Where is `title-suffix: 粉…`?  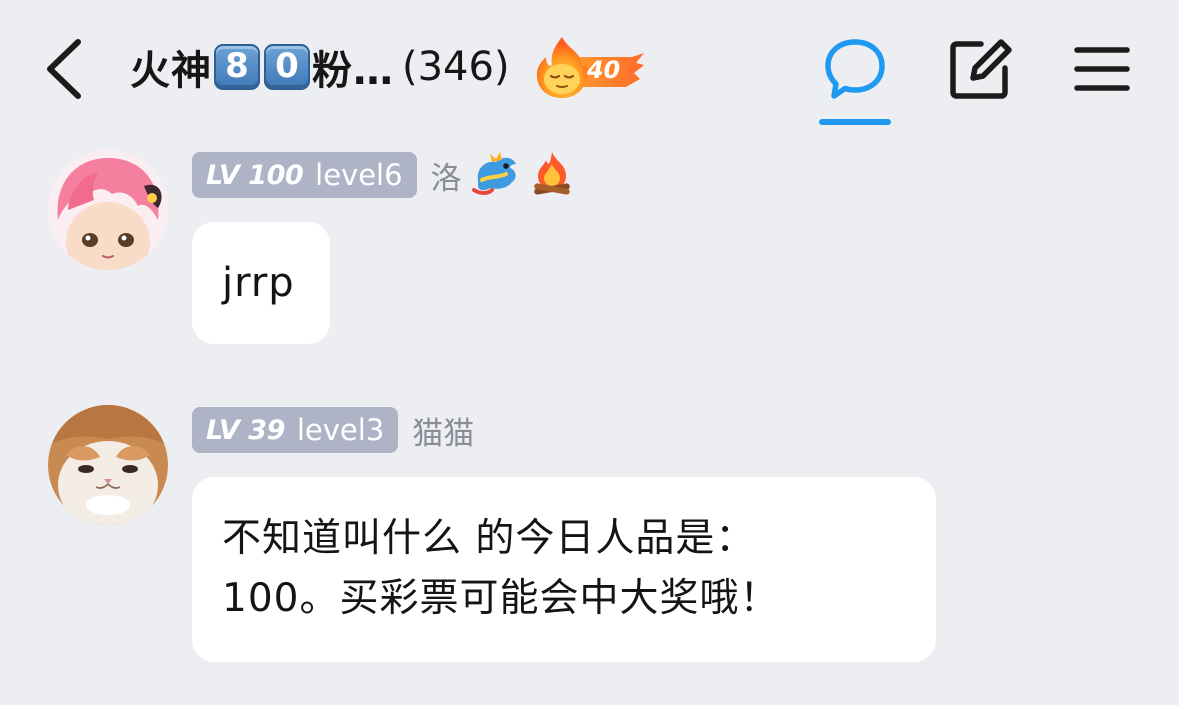
title-suffix: 粉… is located at coordinates (353, 71).